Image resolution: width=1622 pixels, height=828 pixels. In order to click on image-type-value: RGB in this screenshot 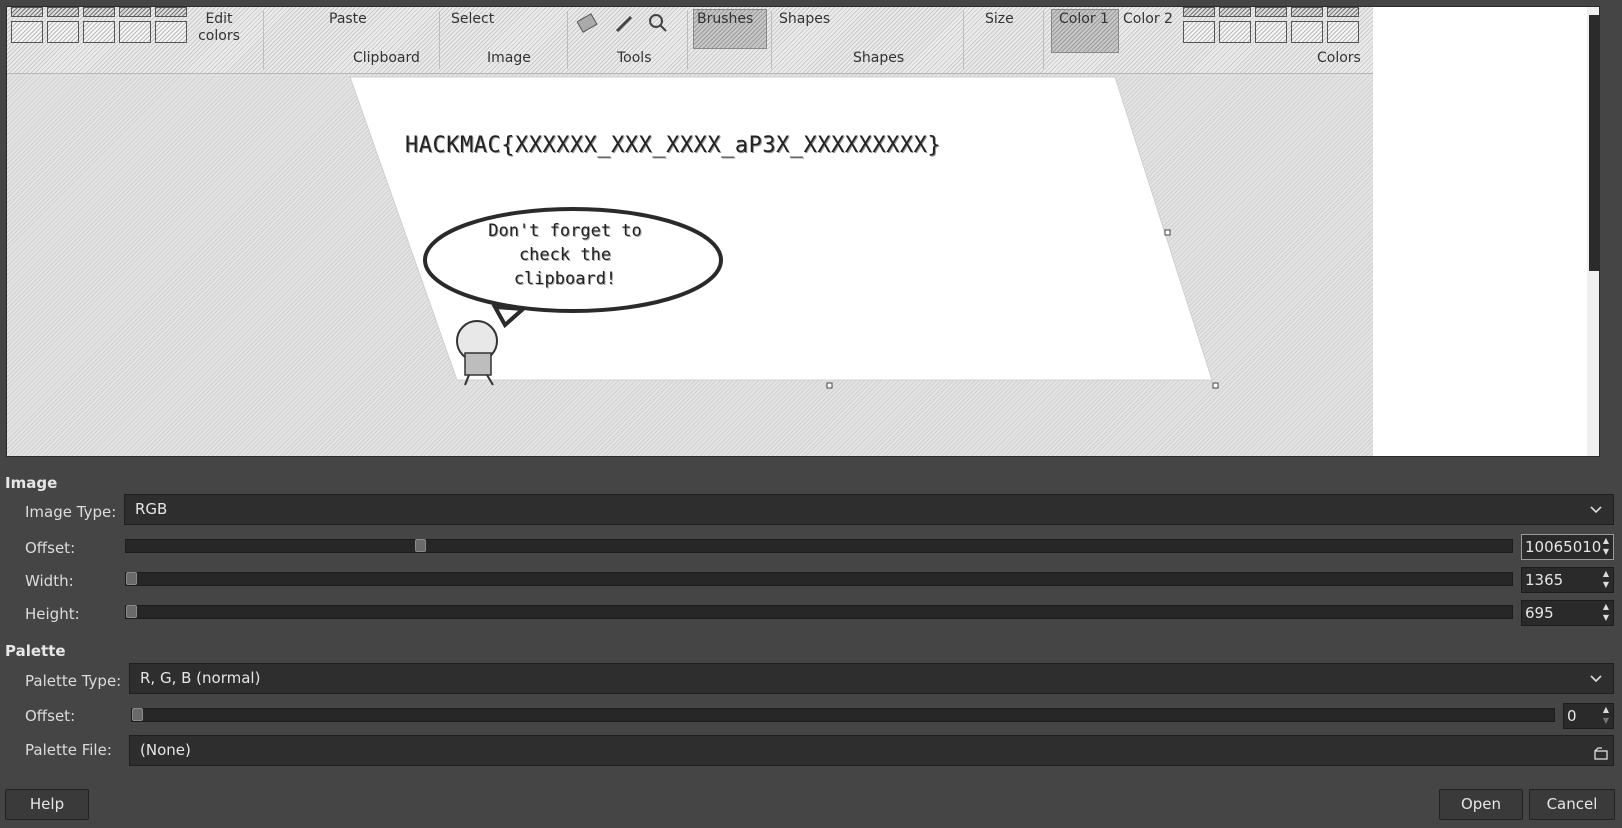, I will do `click(151, 509)`.